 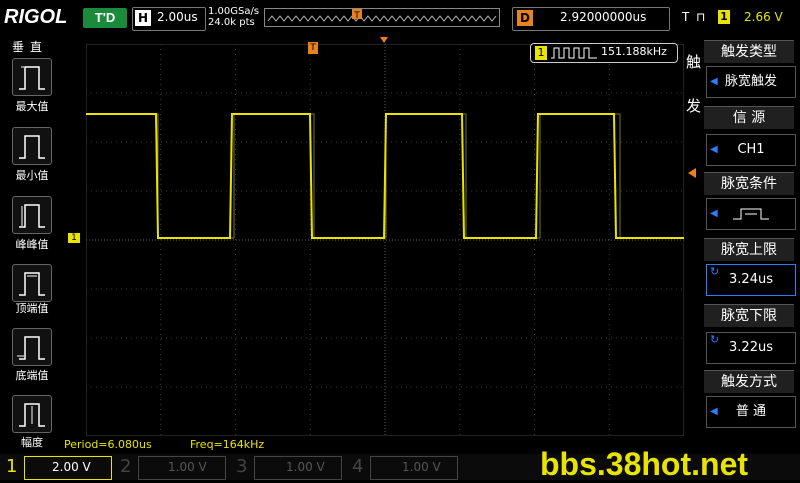 I want to click on upper-limit-text: 3.24us, so click(x=751, y=279).